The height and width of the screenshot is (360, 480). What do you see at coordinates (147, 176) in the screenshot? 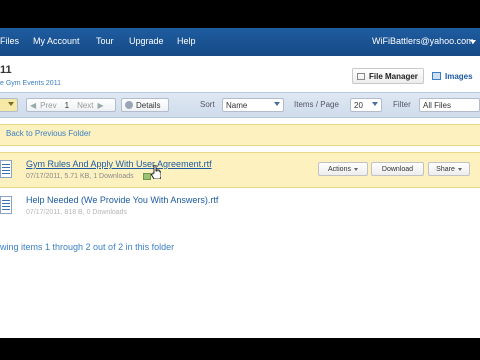
I see `lock-icon` at bounding box center [147, 176].